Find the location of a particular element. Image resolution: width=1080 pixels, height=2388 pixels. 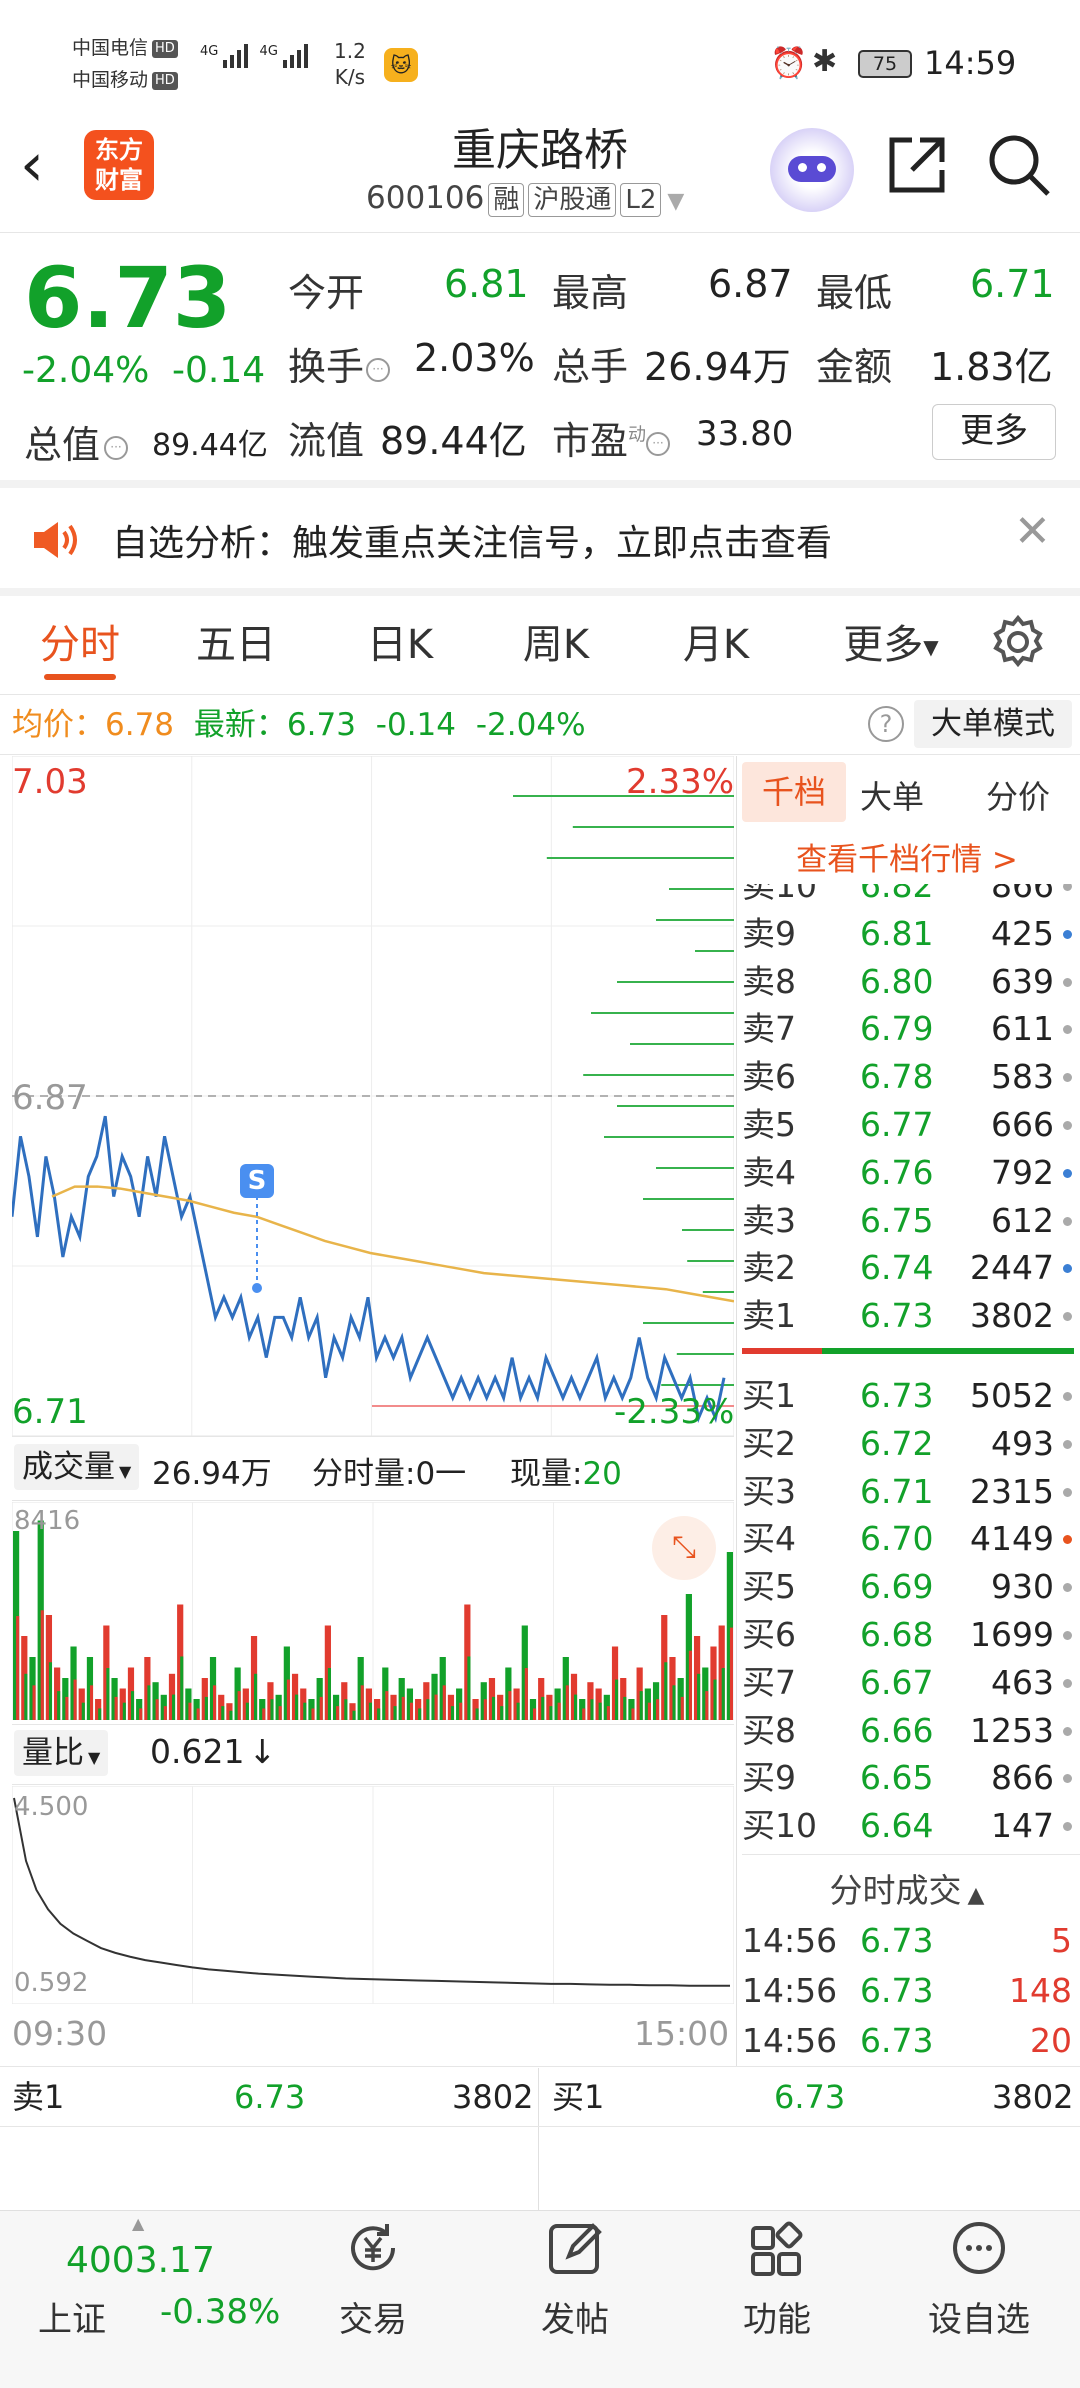

ask-label: 卖7 is located at coordinates (769, 1029).